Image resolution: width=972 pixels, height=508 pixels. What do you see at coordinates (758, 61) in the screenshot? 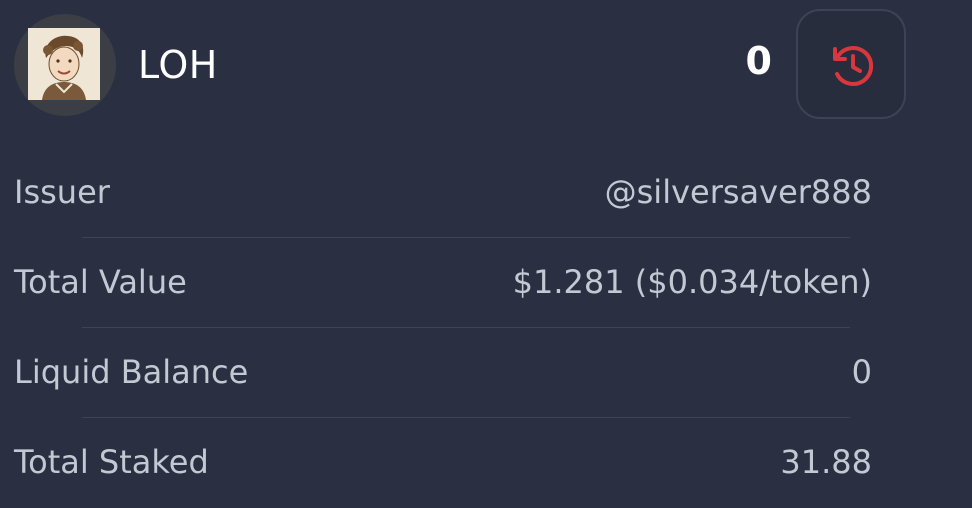
I see `token-count: 0` at bounding box center [758, 61].